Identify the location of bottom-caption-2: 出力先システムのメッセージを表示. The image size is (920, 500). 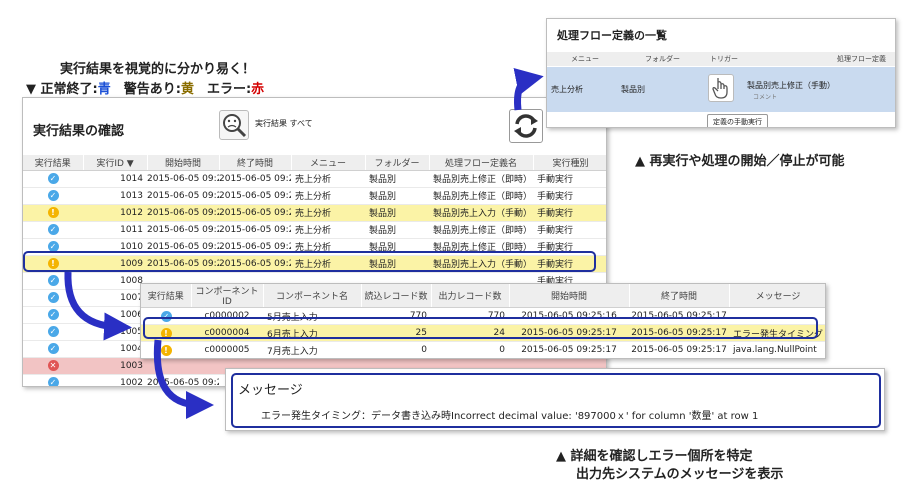
(680, 474).